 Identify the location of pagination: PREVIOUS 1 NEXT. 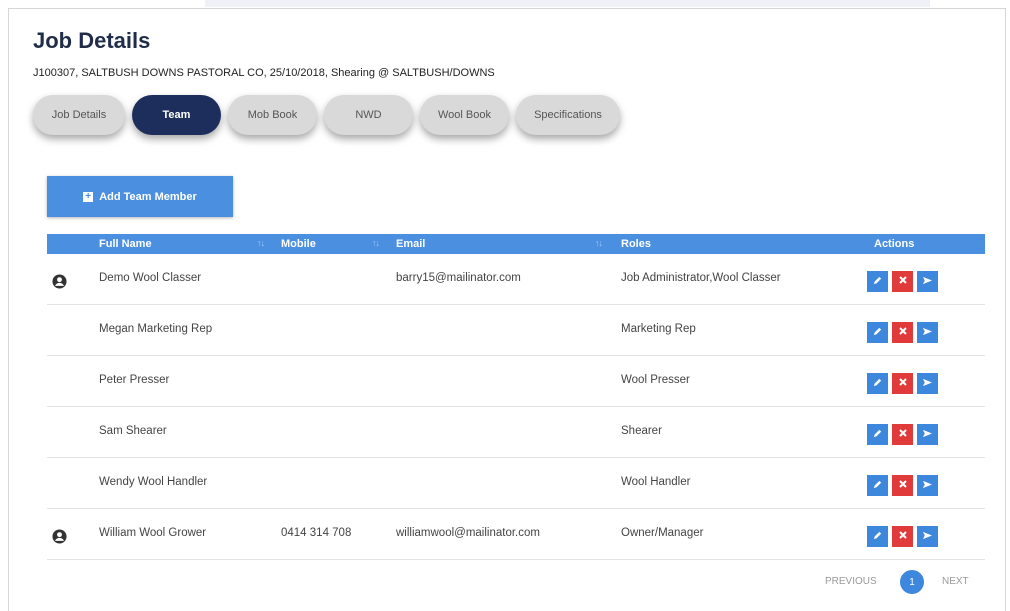
(905, 582).